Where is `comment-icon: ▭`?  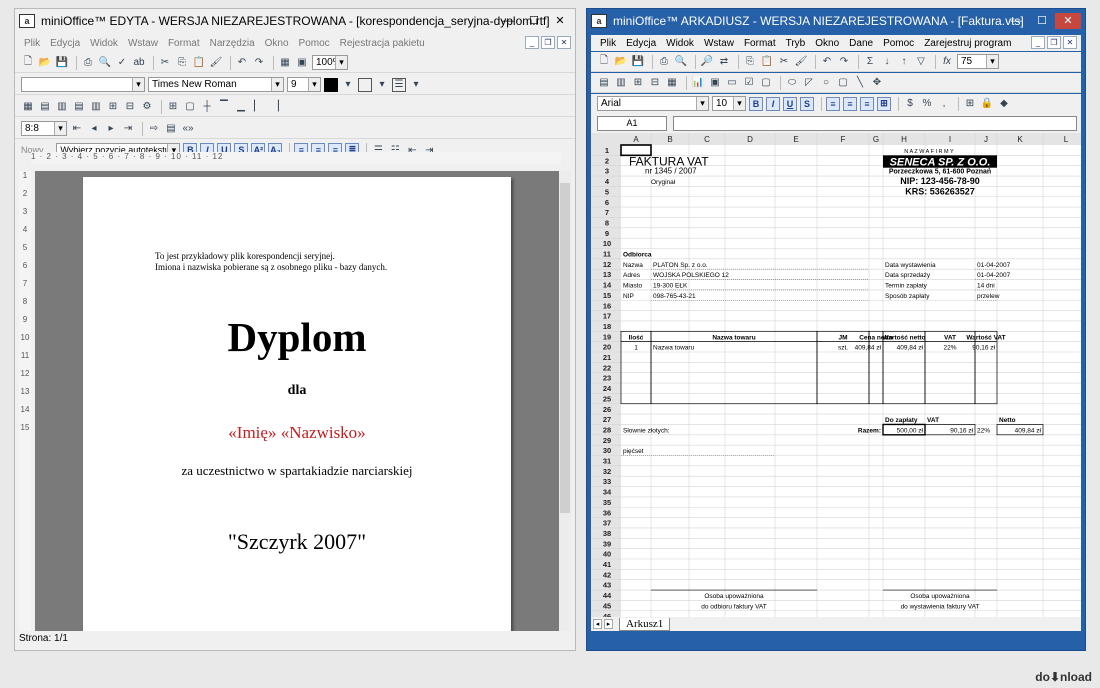
comment-icon: ▭ is located at coordinates (732, 83).